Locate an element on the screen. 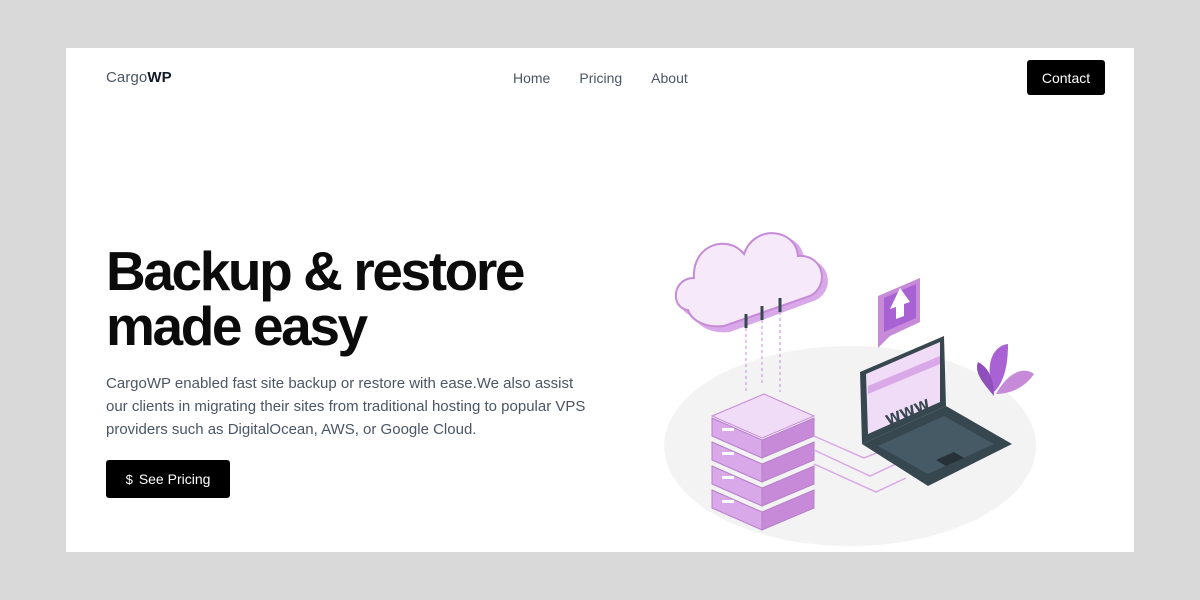 Image resolution: width=1200 pixels, height=600 pixels. brand-logo: CargoWP is located at coordinates (139, 77).